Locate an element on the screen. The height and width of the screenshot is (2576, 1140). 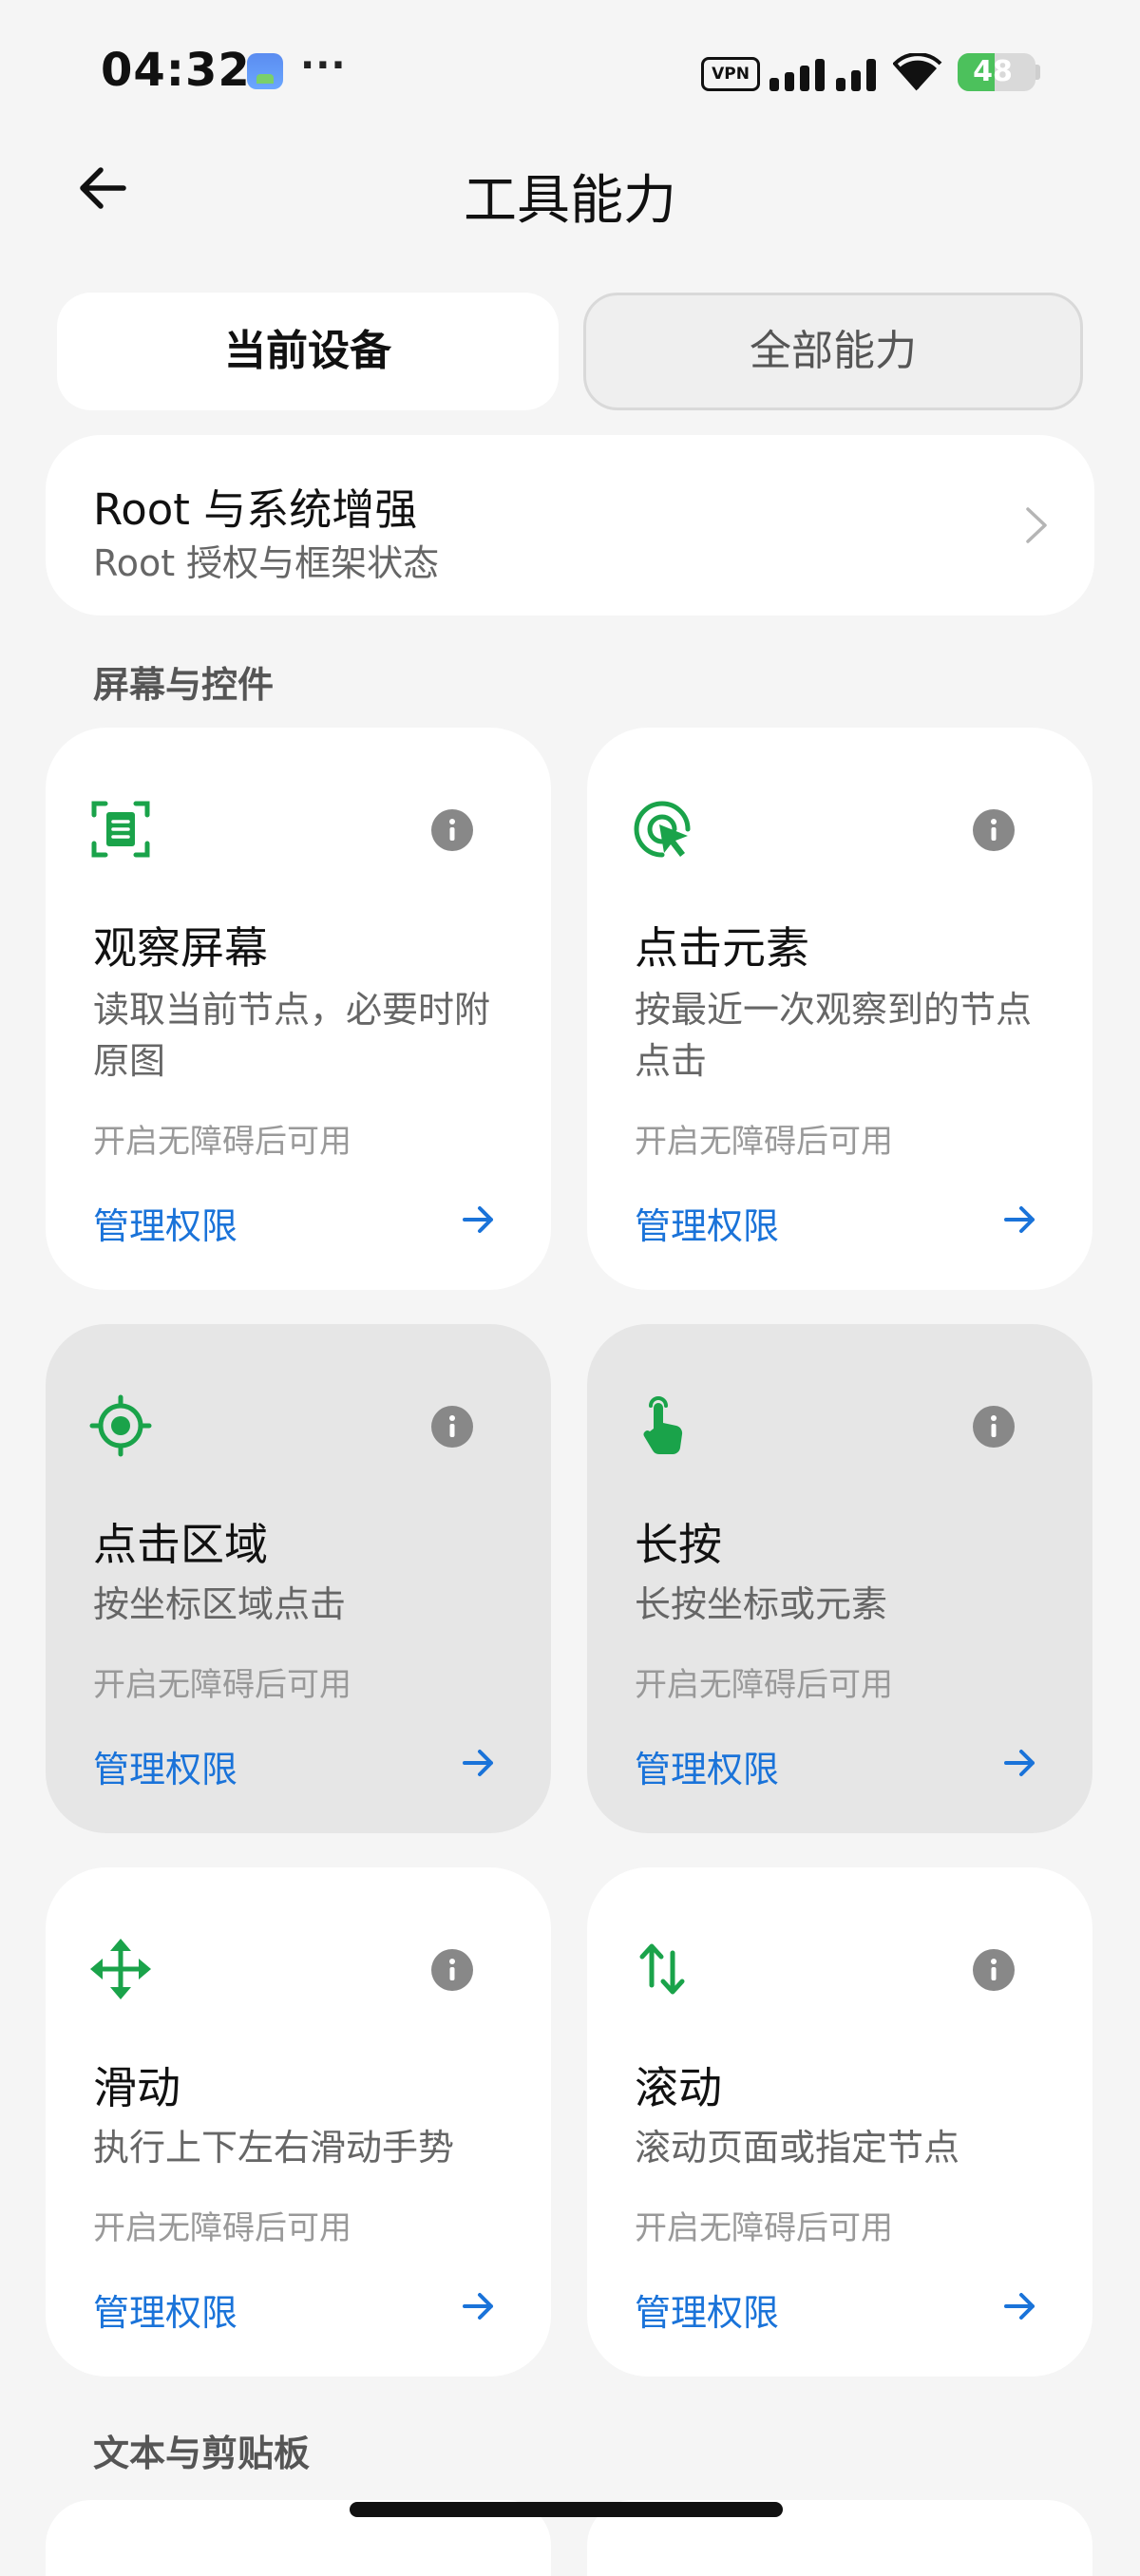
capability-title: 点击区域 is located at coordinates (180, 1544).